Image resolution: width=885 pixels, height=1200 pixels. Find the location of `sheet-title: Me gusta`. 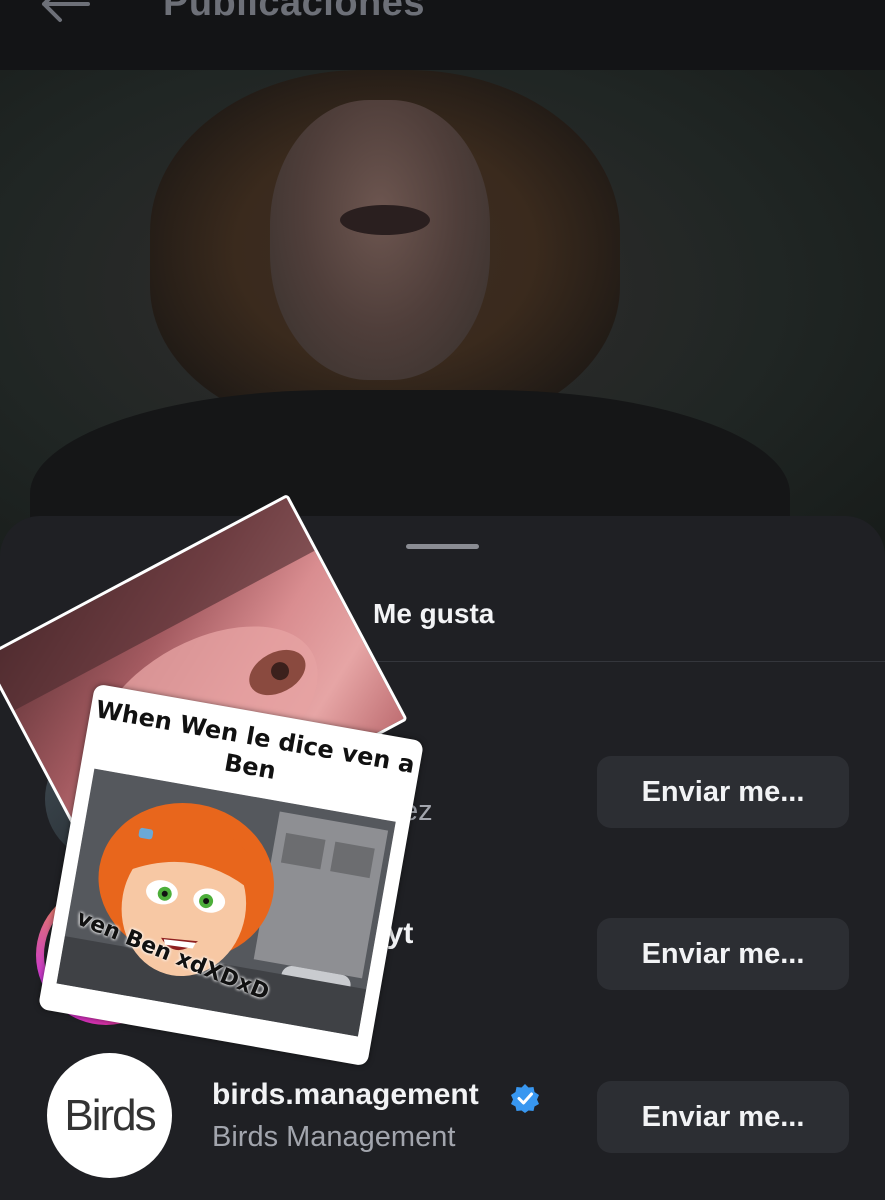

sheet-title: Me gusta is located at coordinates (434, 613).